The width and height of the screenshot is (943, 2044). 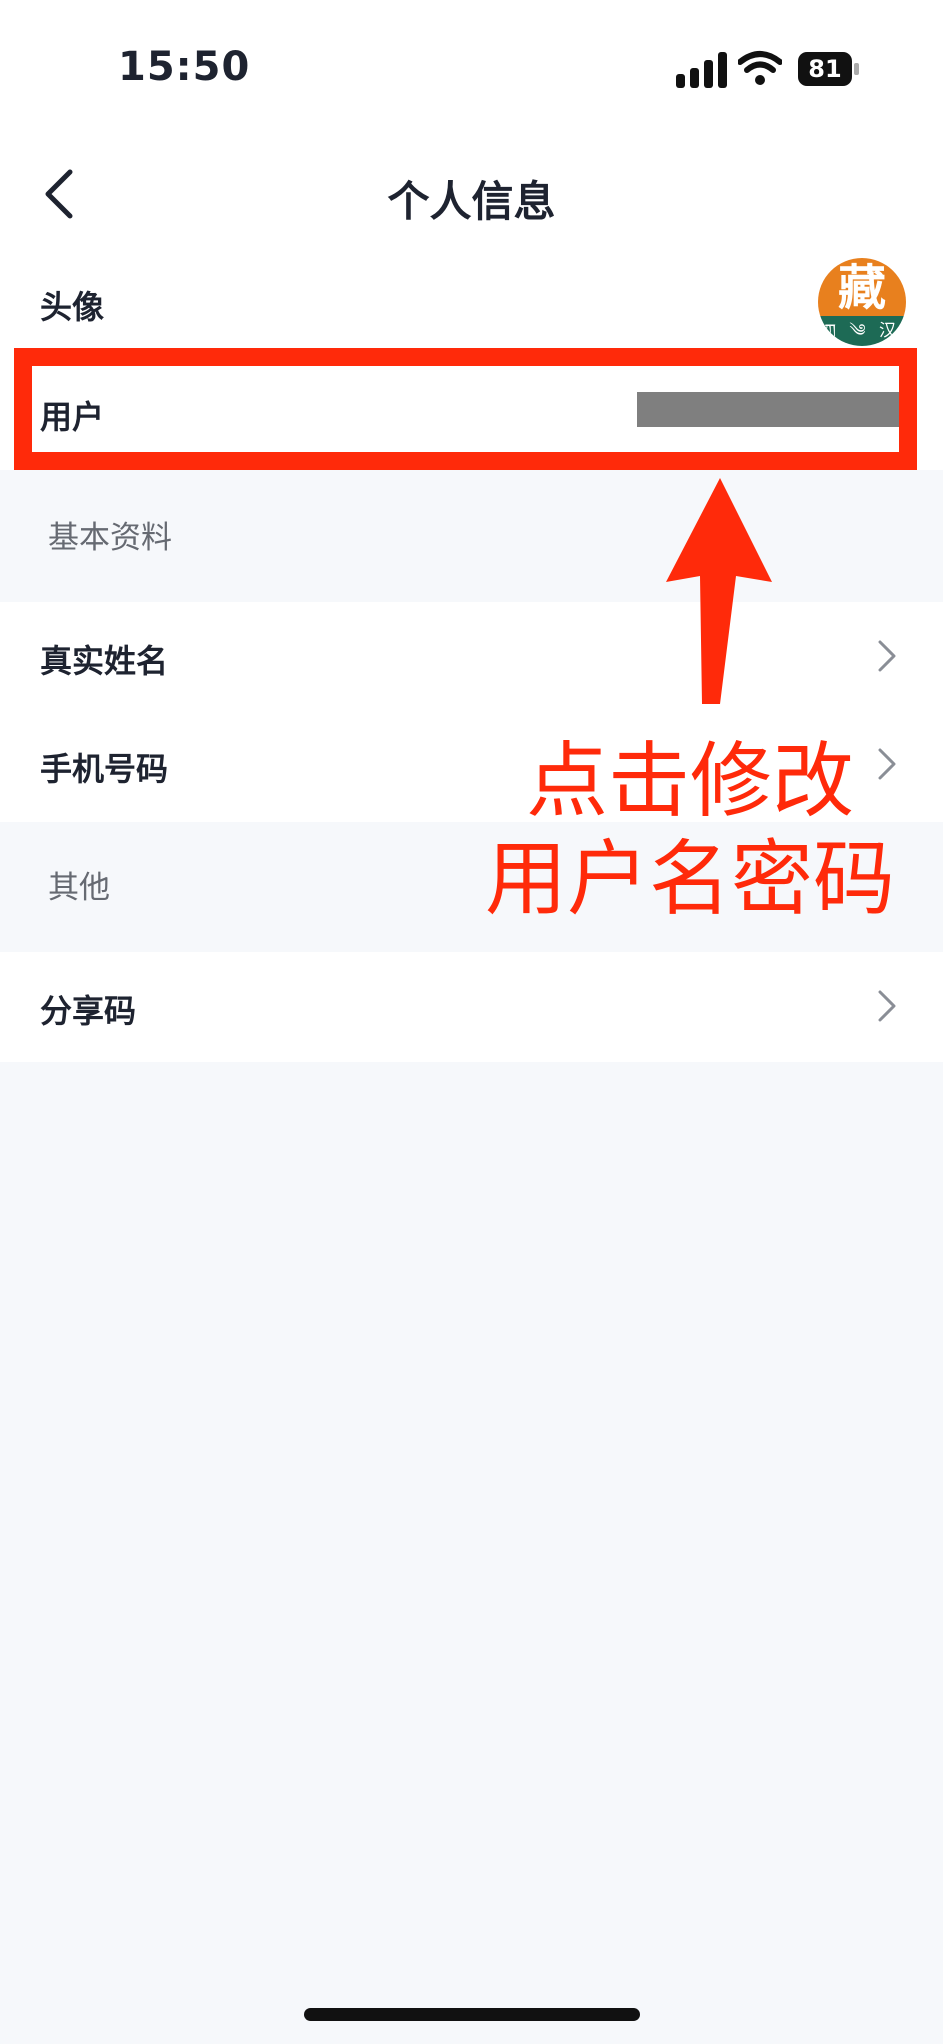 What do you see at coordinates (104, 769) in the screenshot?
I see `phone-label: 手机号码` at bounding box center [104, 769].